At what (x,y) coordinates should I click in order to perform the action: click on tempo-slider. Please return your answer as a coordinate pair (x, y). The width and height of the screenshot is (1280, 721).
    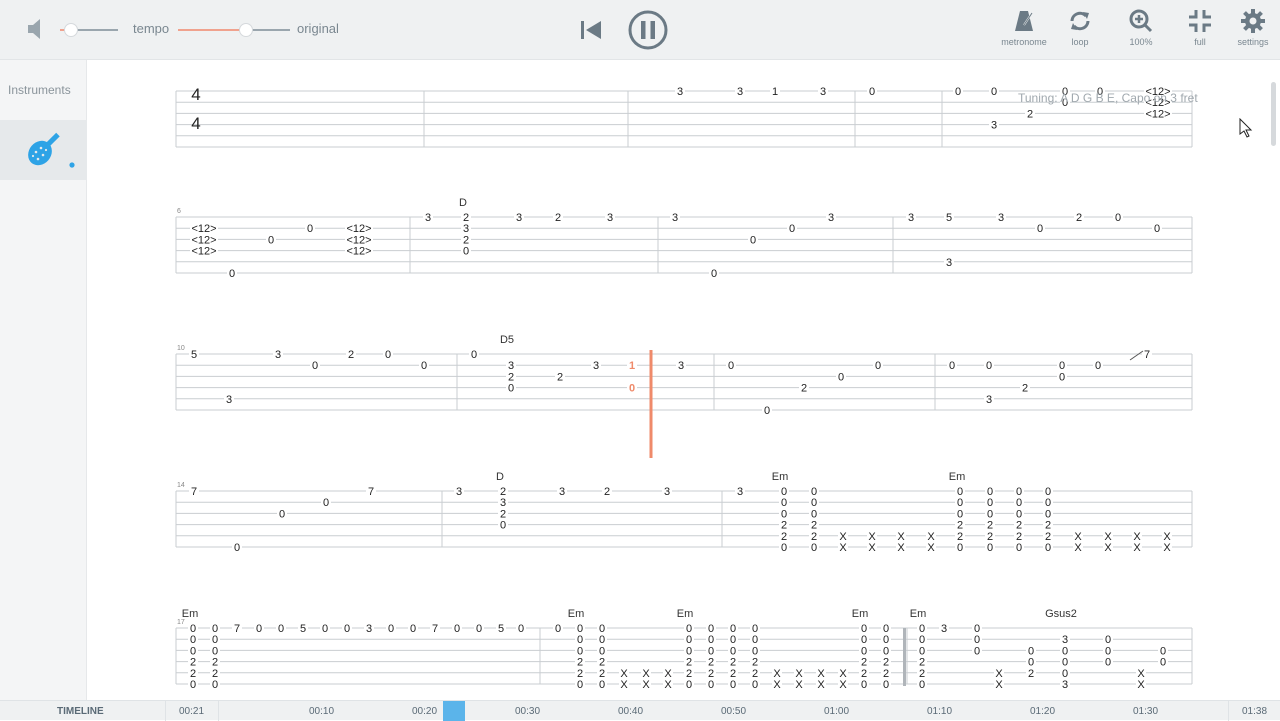
    Looking at the image, I should click on (234, 30).